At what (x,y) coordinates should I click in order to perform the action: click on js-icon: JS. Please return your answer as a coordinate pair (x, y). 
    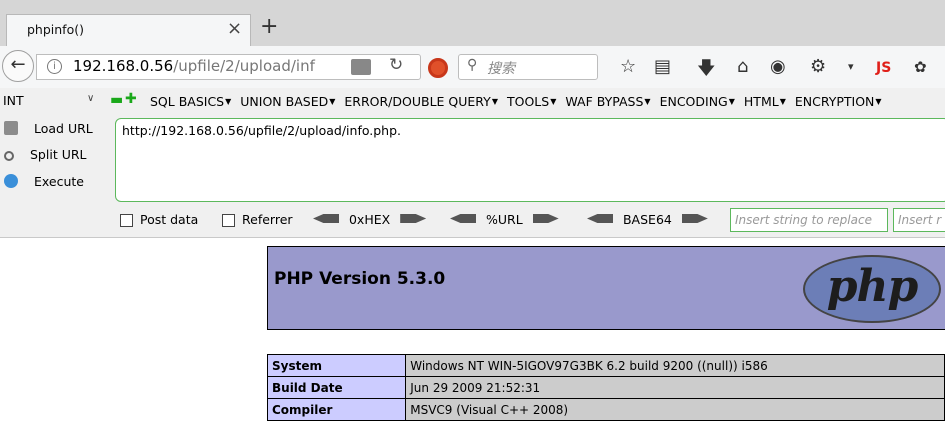
    Looking at the image, I should click on (883, 68).